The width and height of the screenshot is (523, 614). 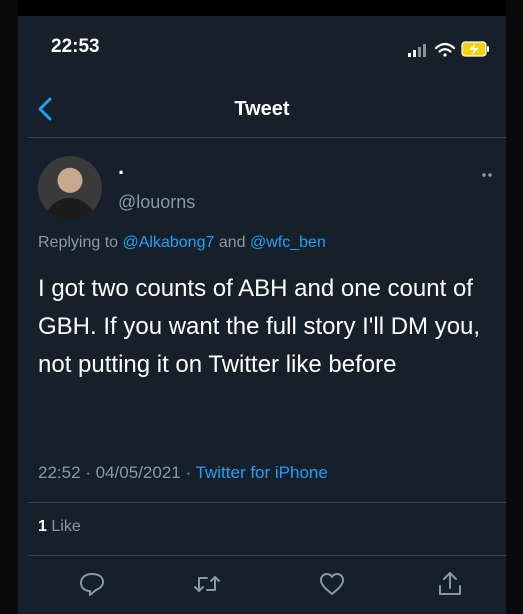 I want to click on tweet-timestamp: 22:52 · 04/05/2021 ·, so click(x=115, y=472).